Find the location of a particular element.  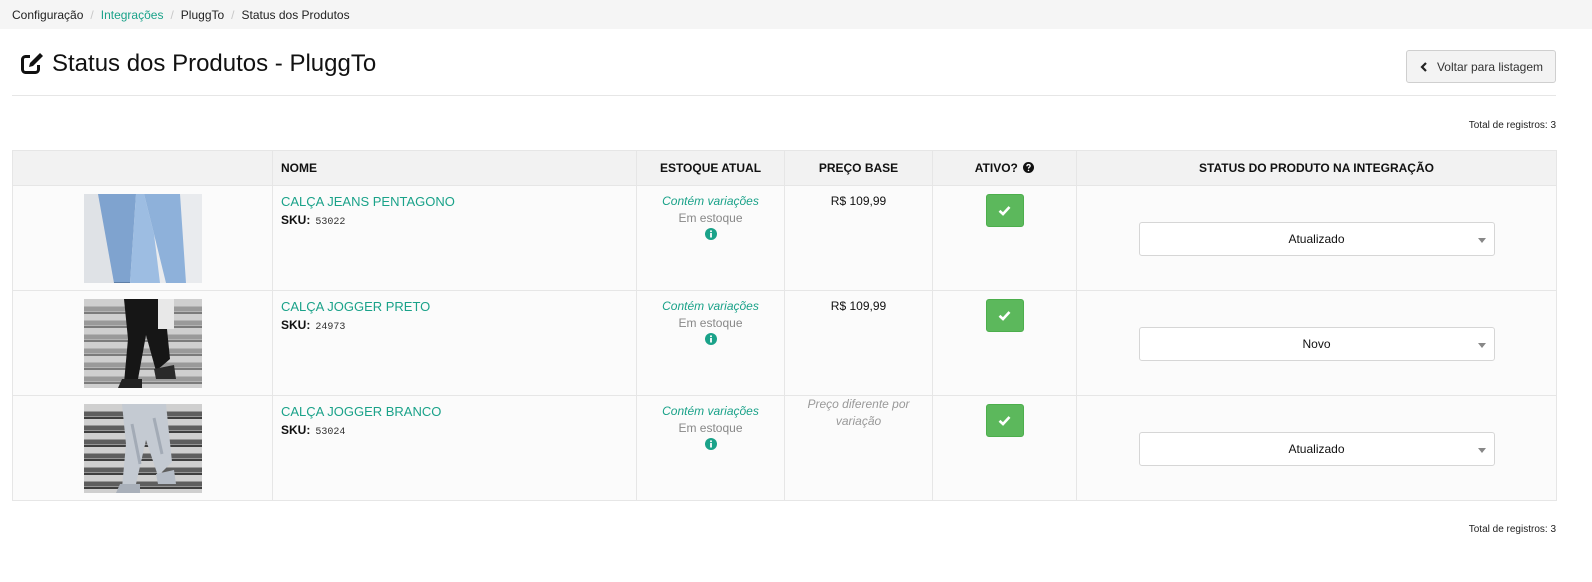

product-name-link: CALÇA JEANS PENTAGONO is located at coordinates (454, 201).